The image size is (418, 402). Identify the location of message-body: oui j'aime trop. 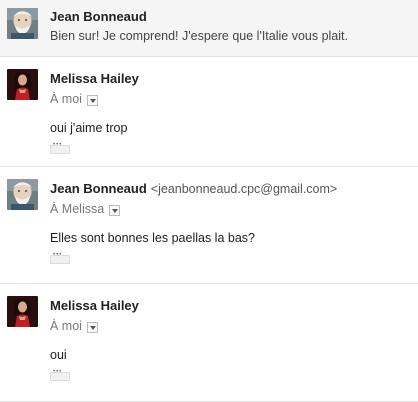
(89, 128).